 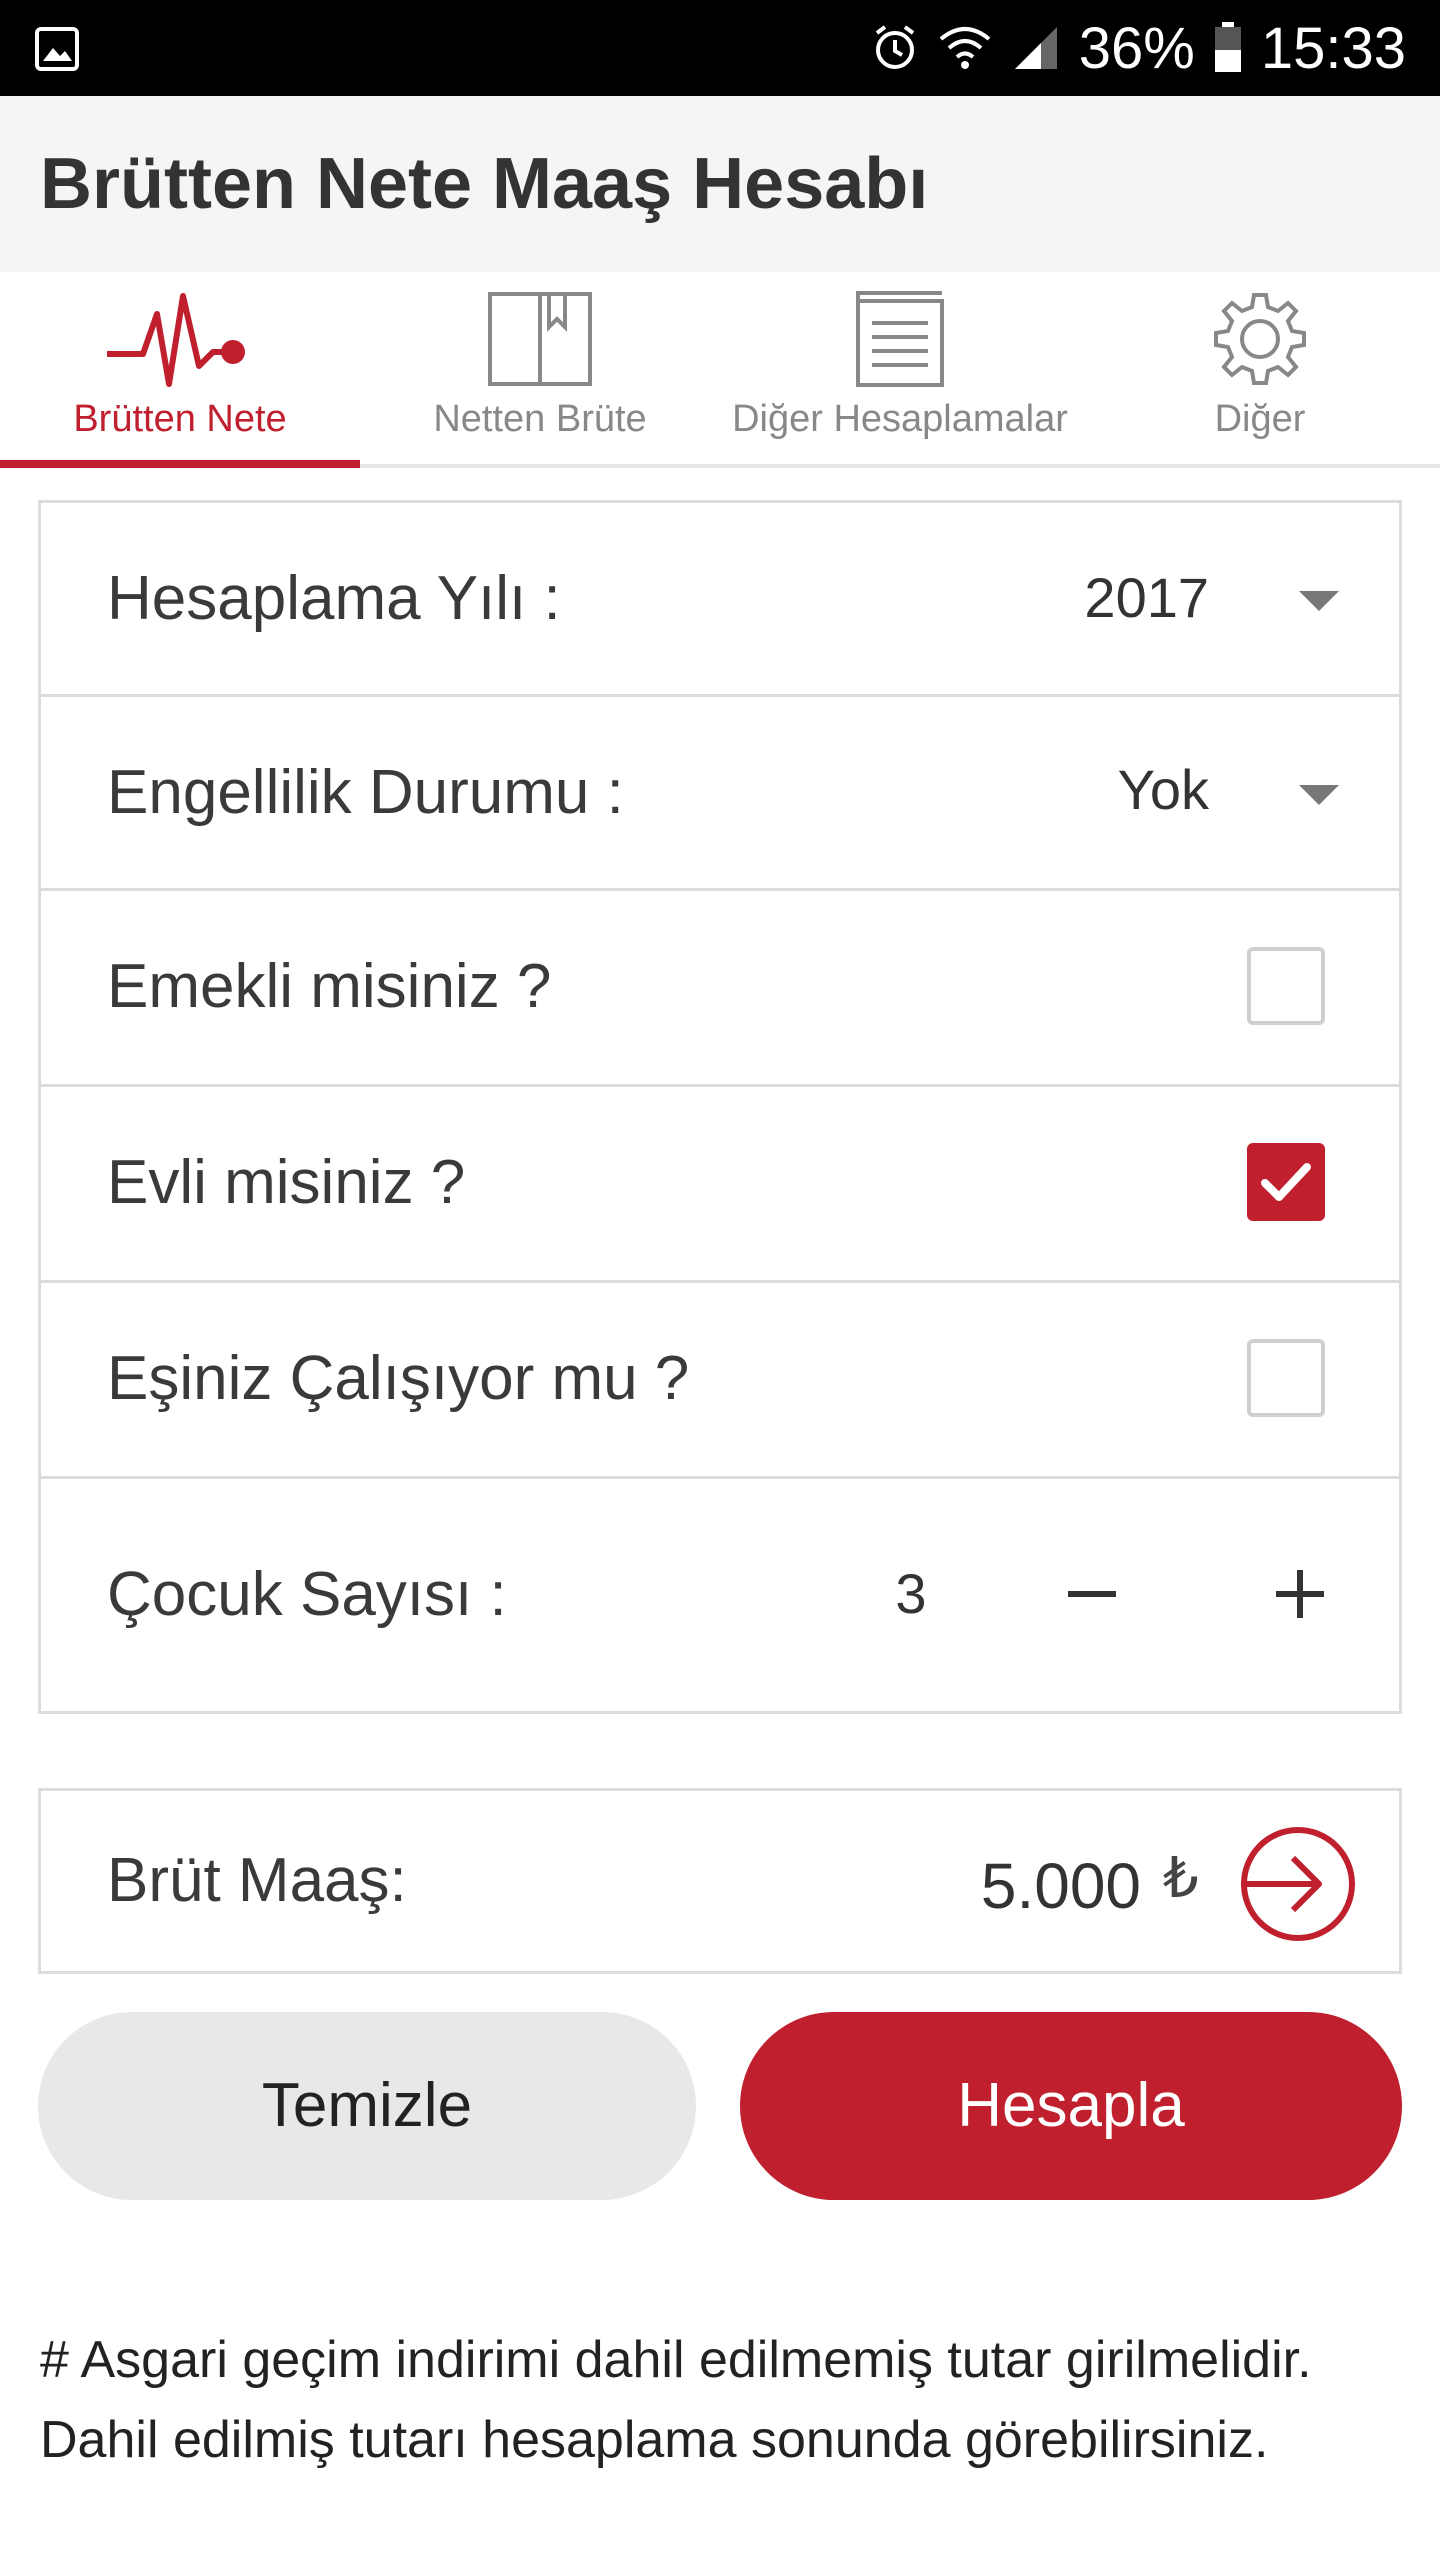 I want to click on tab-diger-hesaplamalar: Diğer Hesaplamalar, so click(x=900, y=370).